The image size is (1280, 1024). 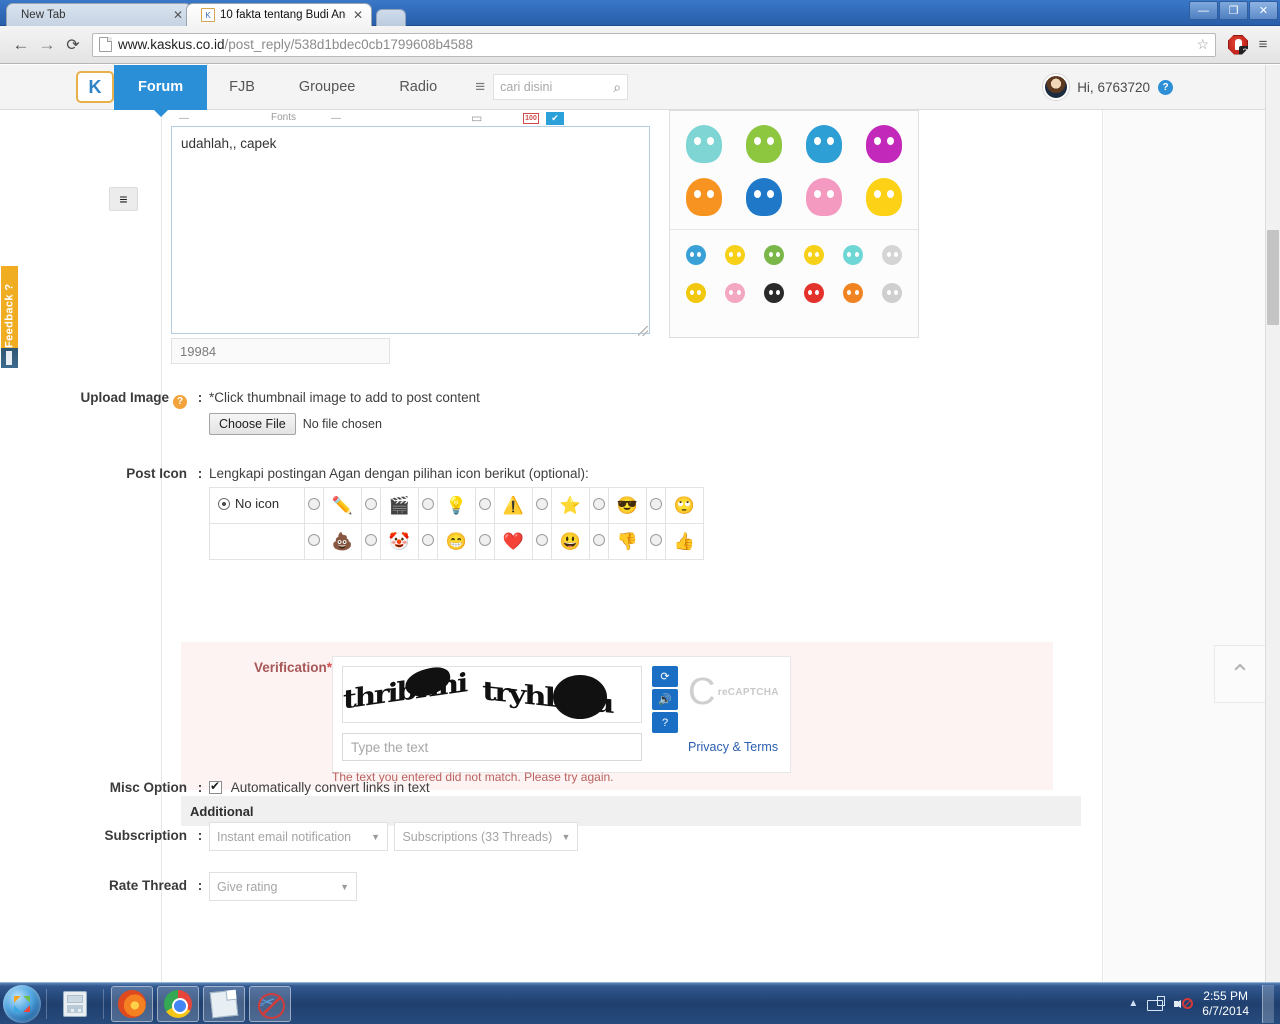 I want to click on clock: 2:55 PM 6/7/2014, so click(x=1225, y=1004).